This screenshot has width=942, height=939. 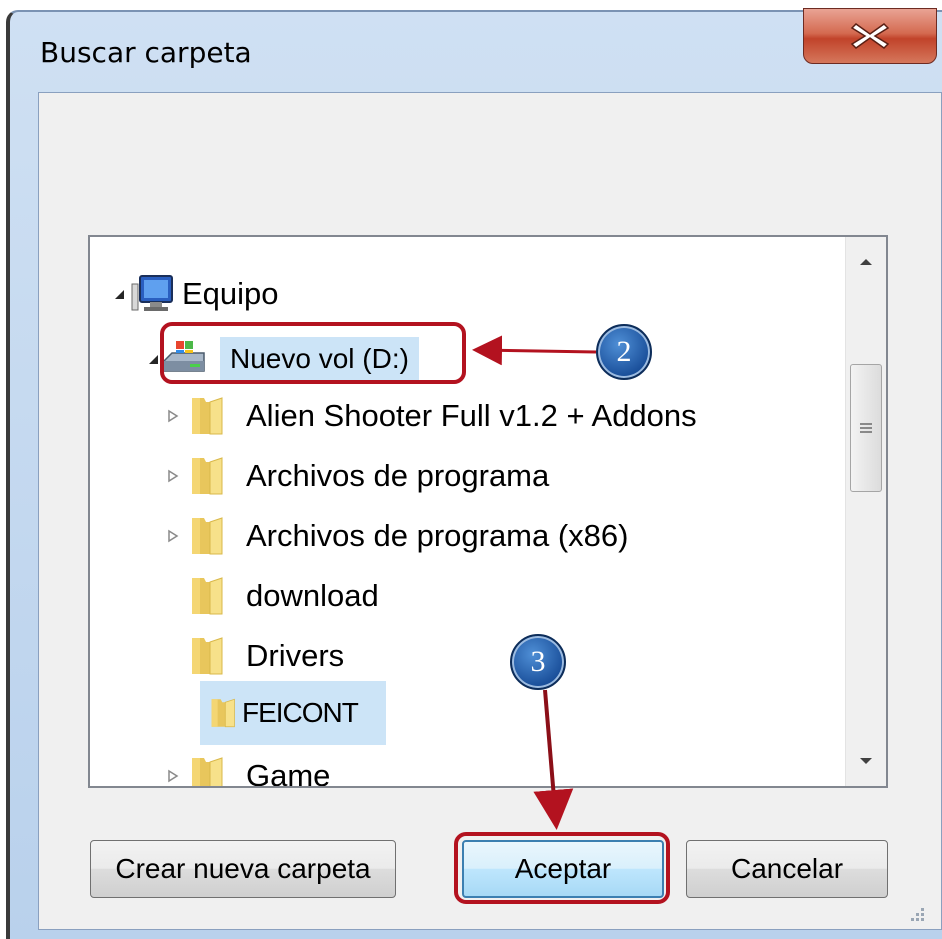 I want to click on scroll-thumb, so click(x=866, y=428).